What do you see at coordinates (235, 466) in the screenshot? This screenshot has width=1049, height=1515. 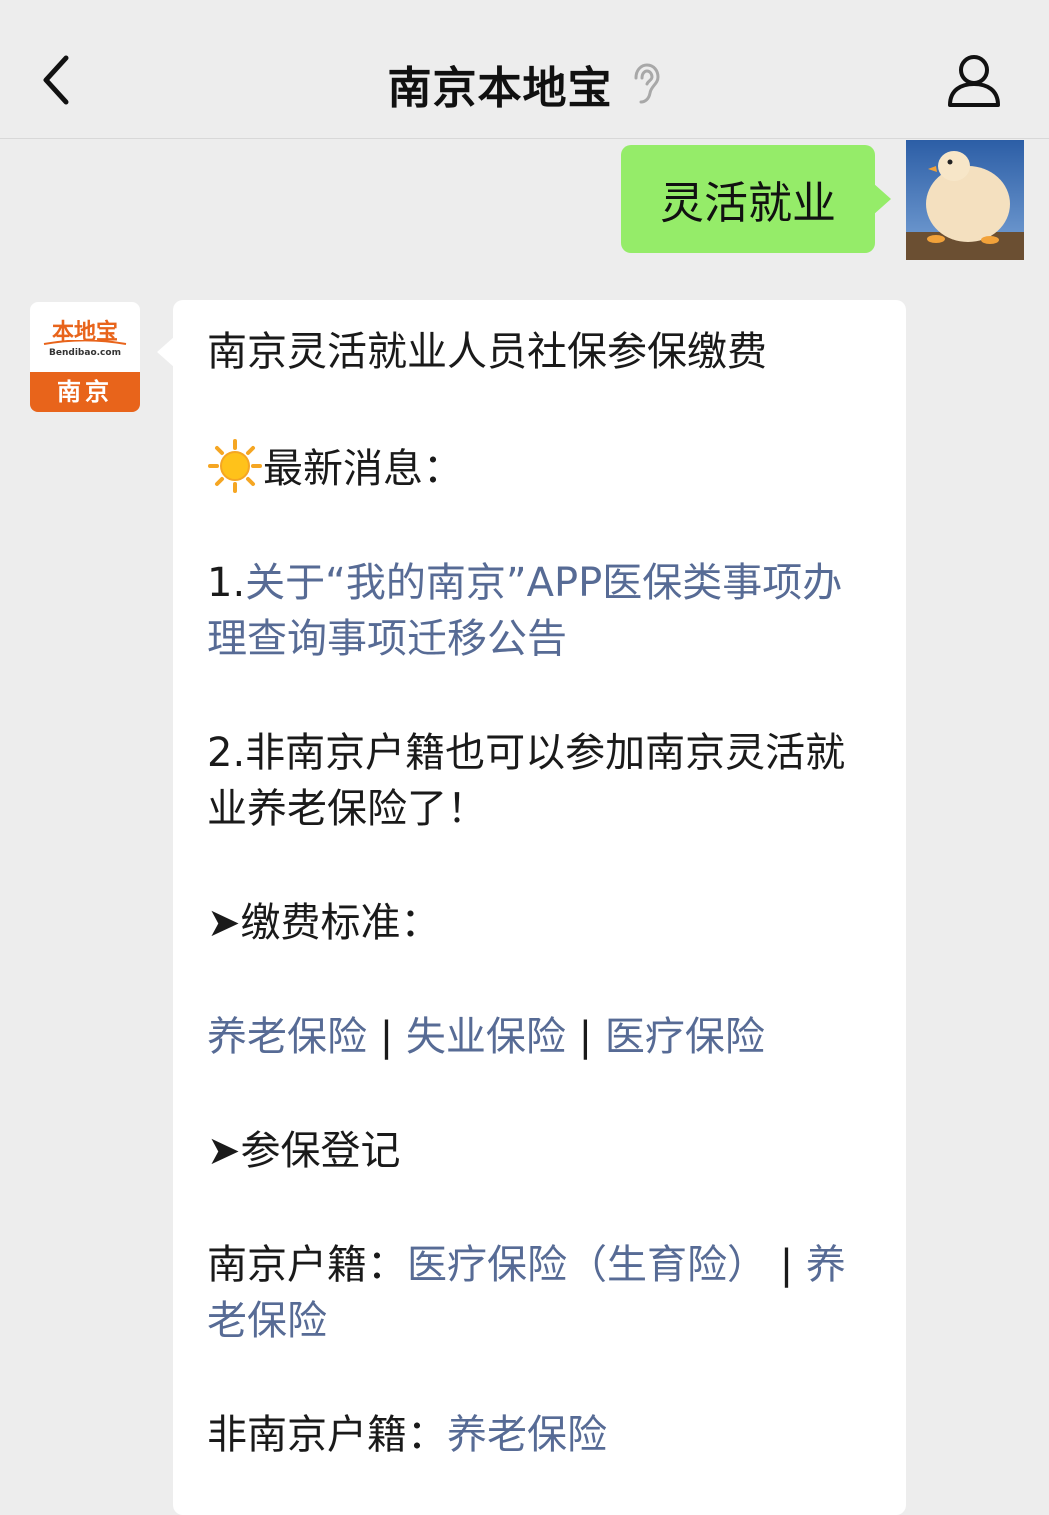 I see `sun-icon` at bounding box center [235, 466].